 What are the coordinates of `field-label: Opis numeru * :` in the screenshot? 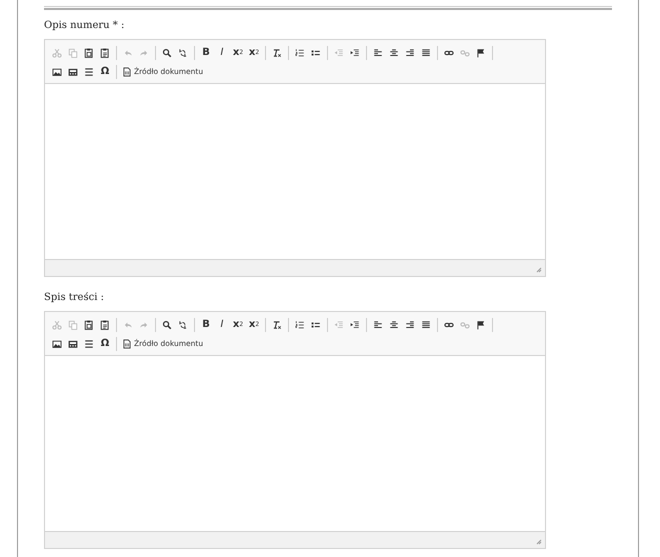 It's located at (85, 25).